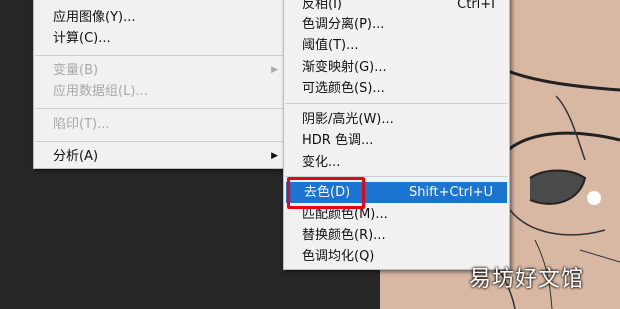  I want to click on menu-item-variables: 变量(B) ▶, so click(159, 70).